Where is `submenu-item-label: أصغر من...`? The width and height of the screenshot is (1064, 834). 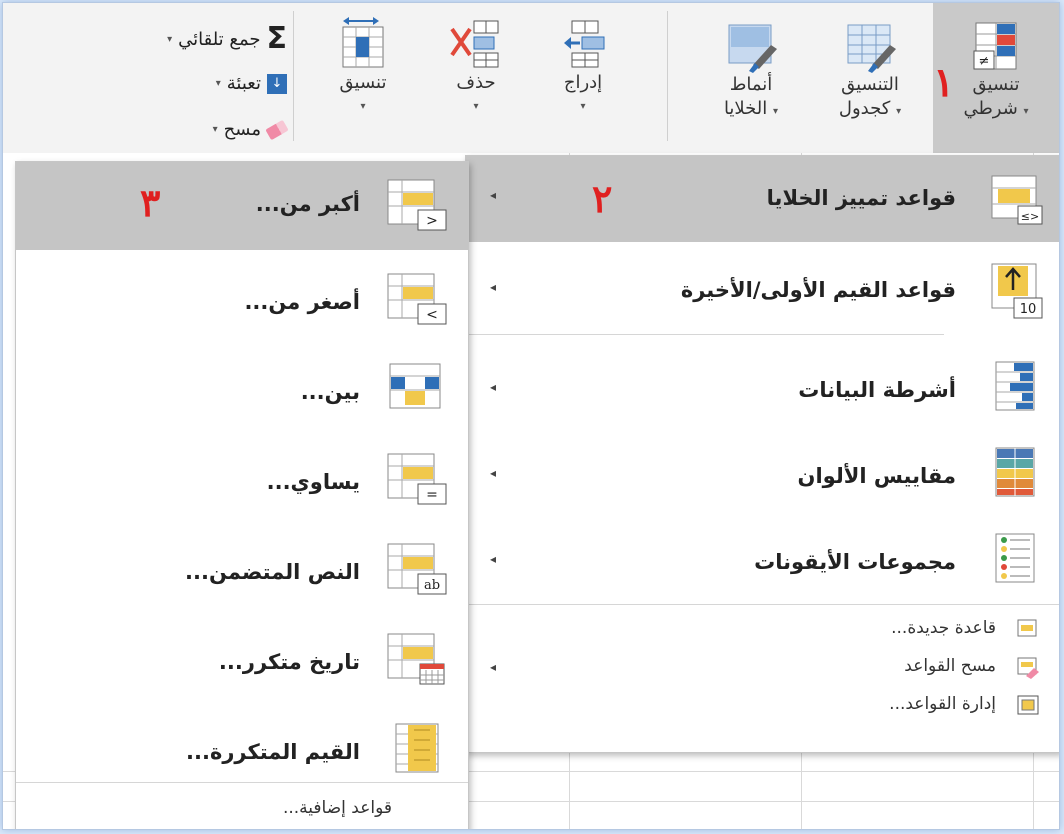 submenu-item-label: أصغر من... is located at coordinates (302, 302).